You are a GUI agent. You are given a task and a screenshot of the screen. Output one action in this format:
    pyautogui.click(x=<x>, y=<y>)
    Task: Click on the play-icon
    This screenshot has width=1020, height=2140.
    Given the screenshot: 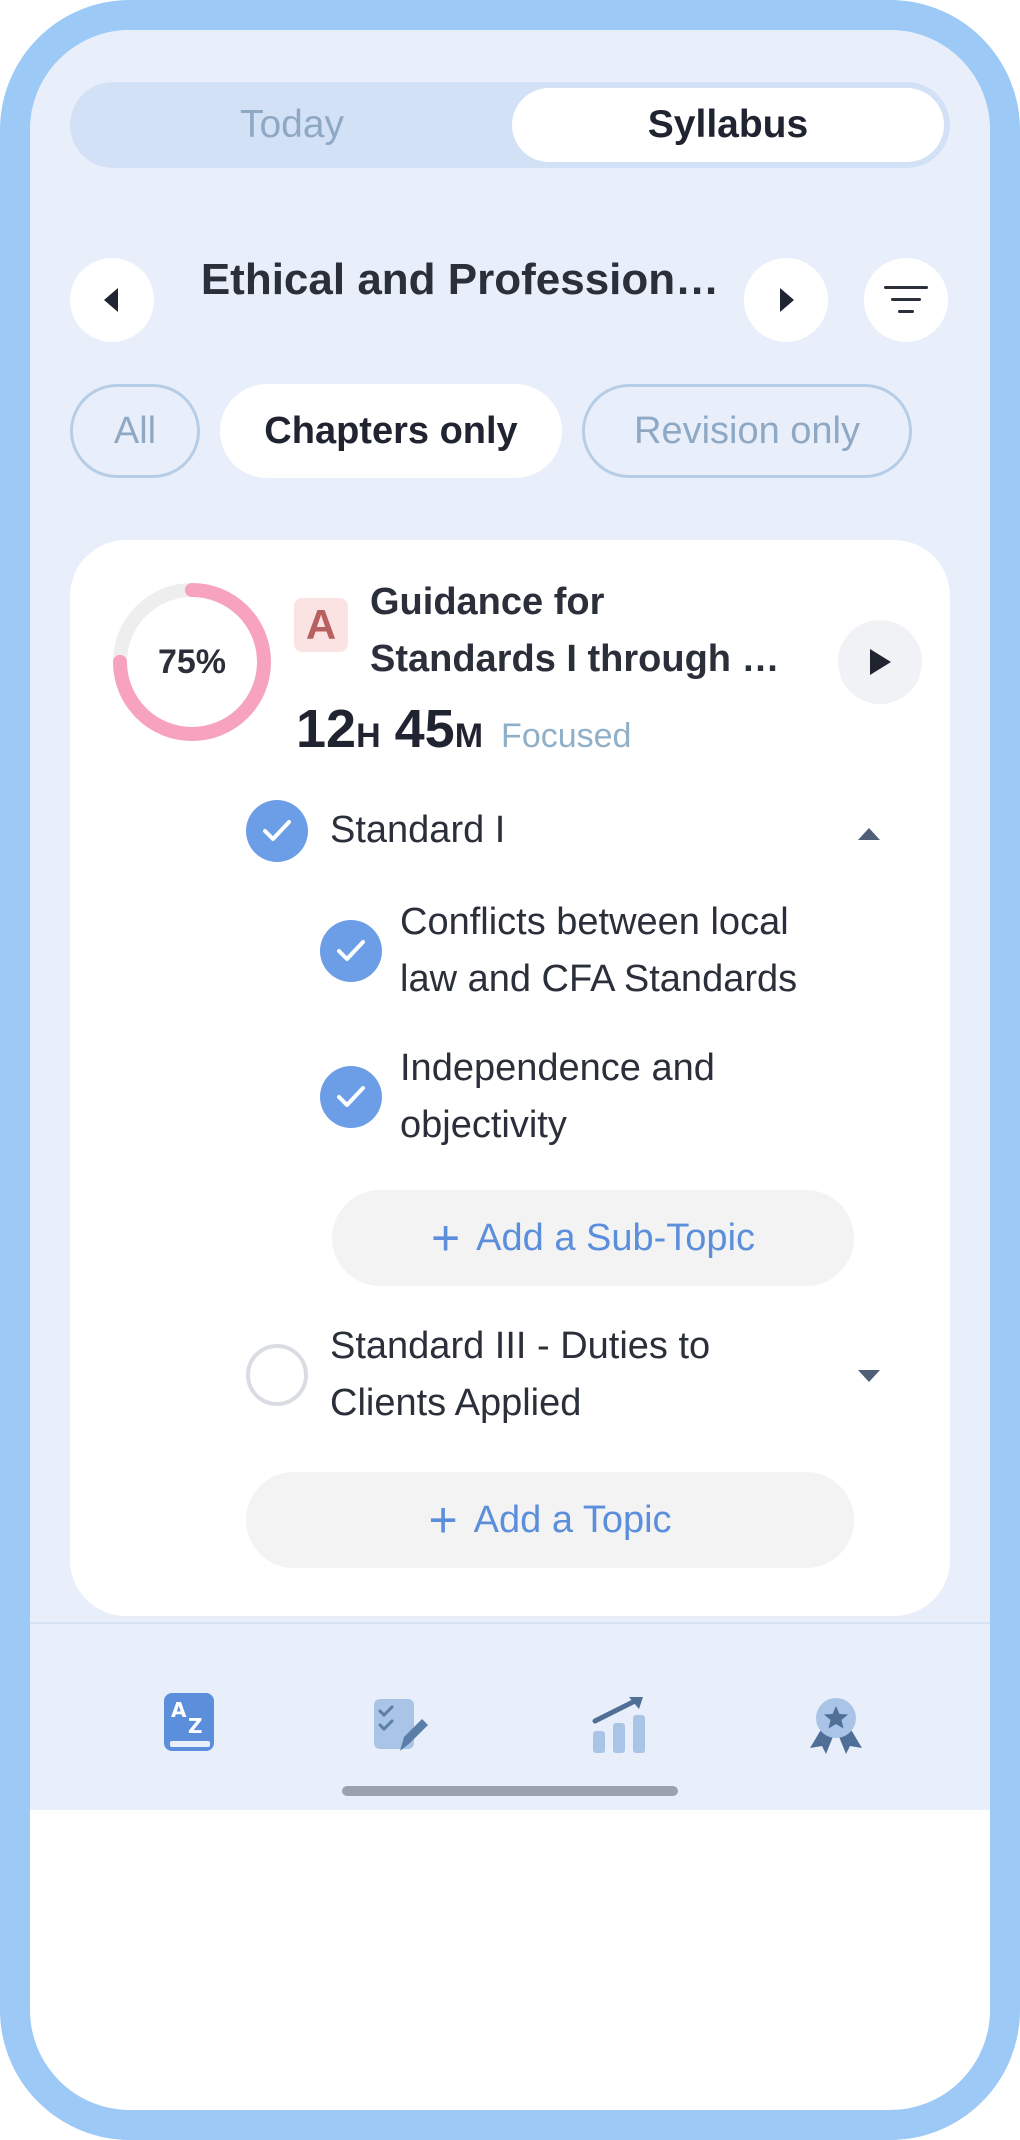 What is the action you would take?
    pyautogui.click(x=880, y=662)
    